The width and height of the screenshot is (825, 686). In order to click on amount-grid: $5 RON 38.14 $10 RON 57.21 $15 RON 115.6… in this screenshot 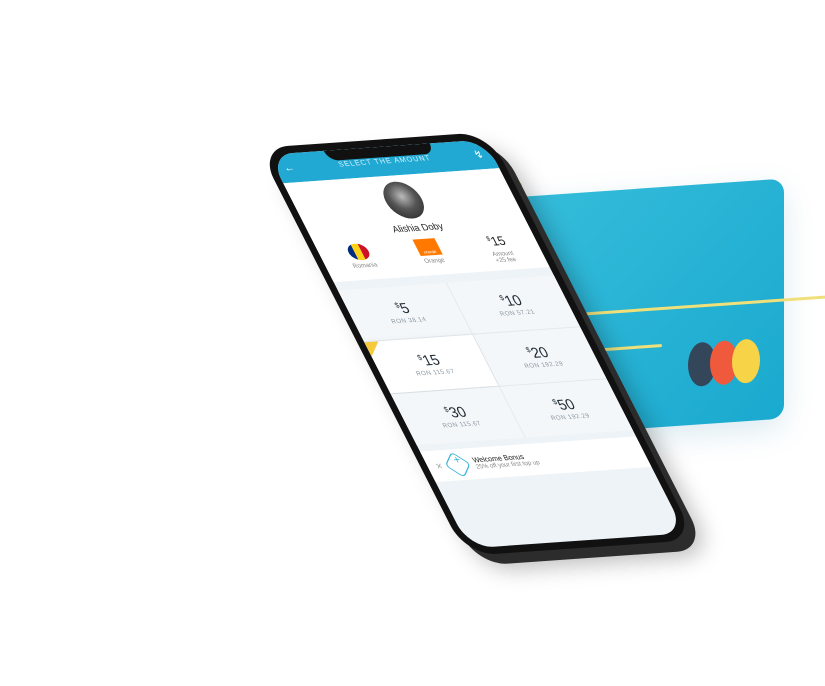, I will do `click(485, 360)`.